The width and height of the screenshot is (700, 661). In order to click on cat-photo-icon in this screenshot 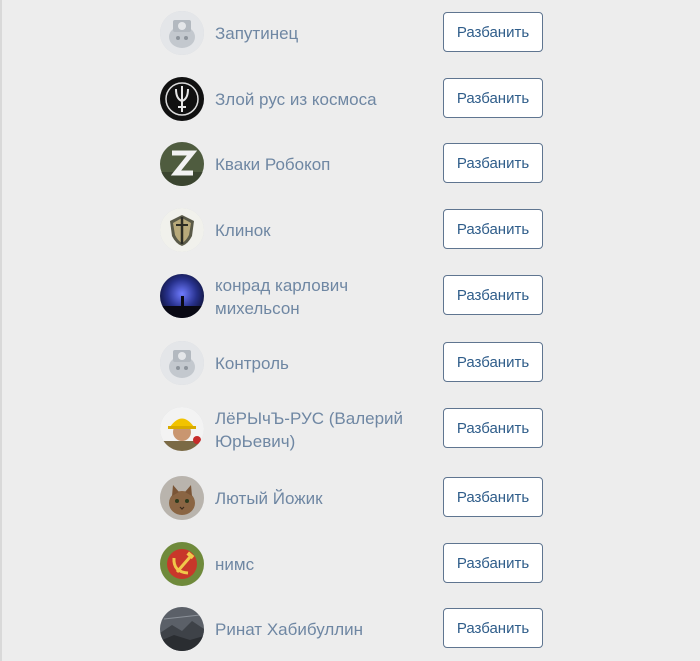, I will do `click(182, 498)`.